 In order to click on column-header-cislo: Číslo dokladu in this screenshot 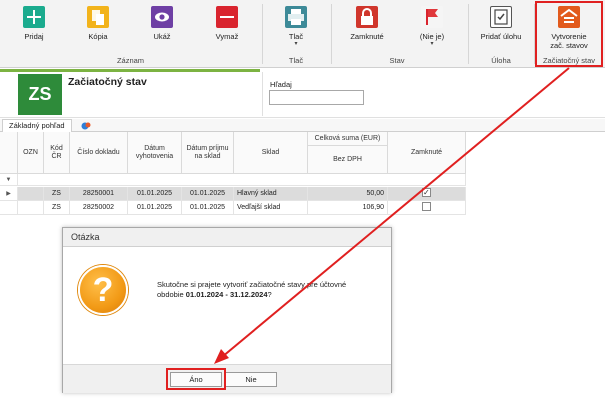, I will do `click(99, 153)`.